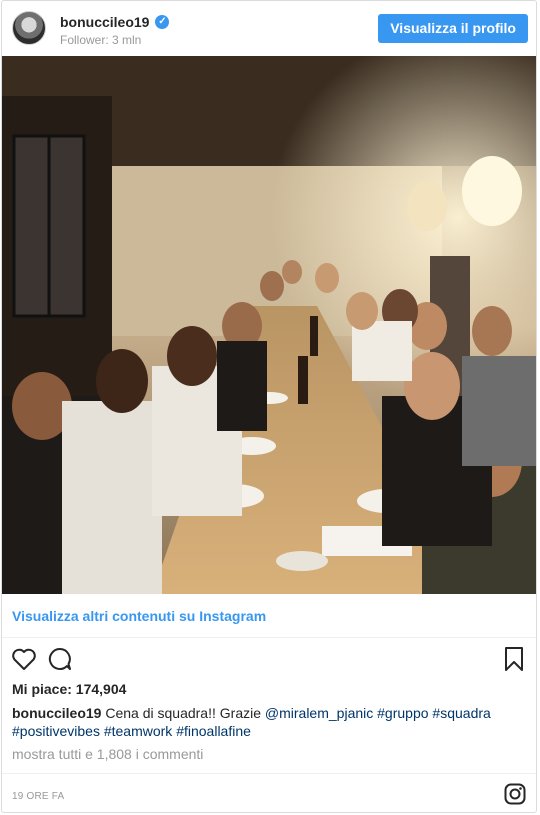 This screenshot has height=815, width=540. I want to click on hashtag-positivevibes: #positivevibes, so click(56, 731).